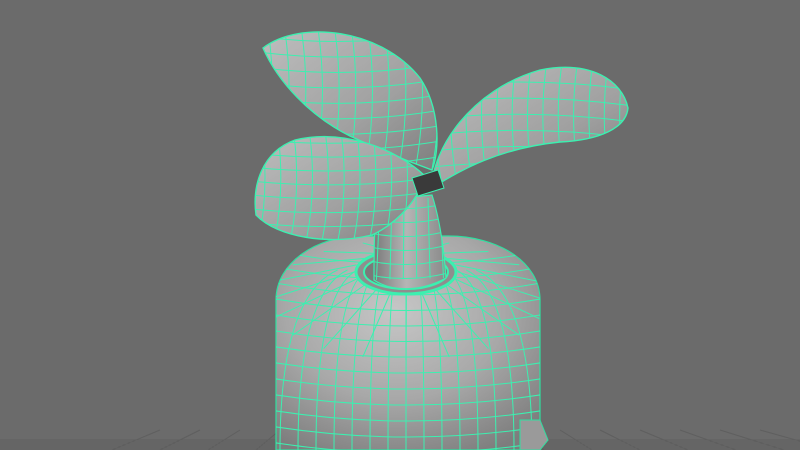 The height and width of the screenshot is (450, 800). I want to click on base-side-handle, so click(534, 434).